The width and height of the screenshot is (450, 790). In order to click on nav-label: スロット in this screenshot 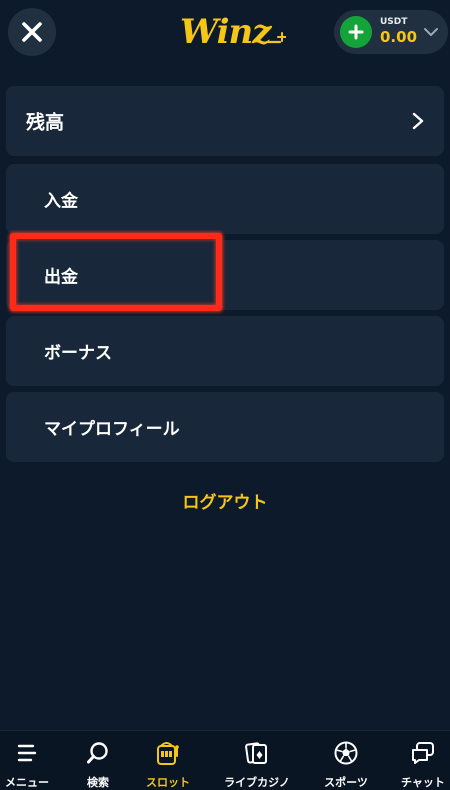, I will do `click(168, 782)`.